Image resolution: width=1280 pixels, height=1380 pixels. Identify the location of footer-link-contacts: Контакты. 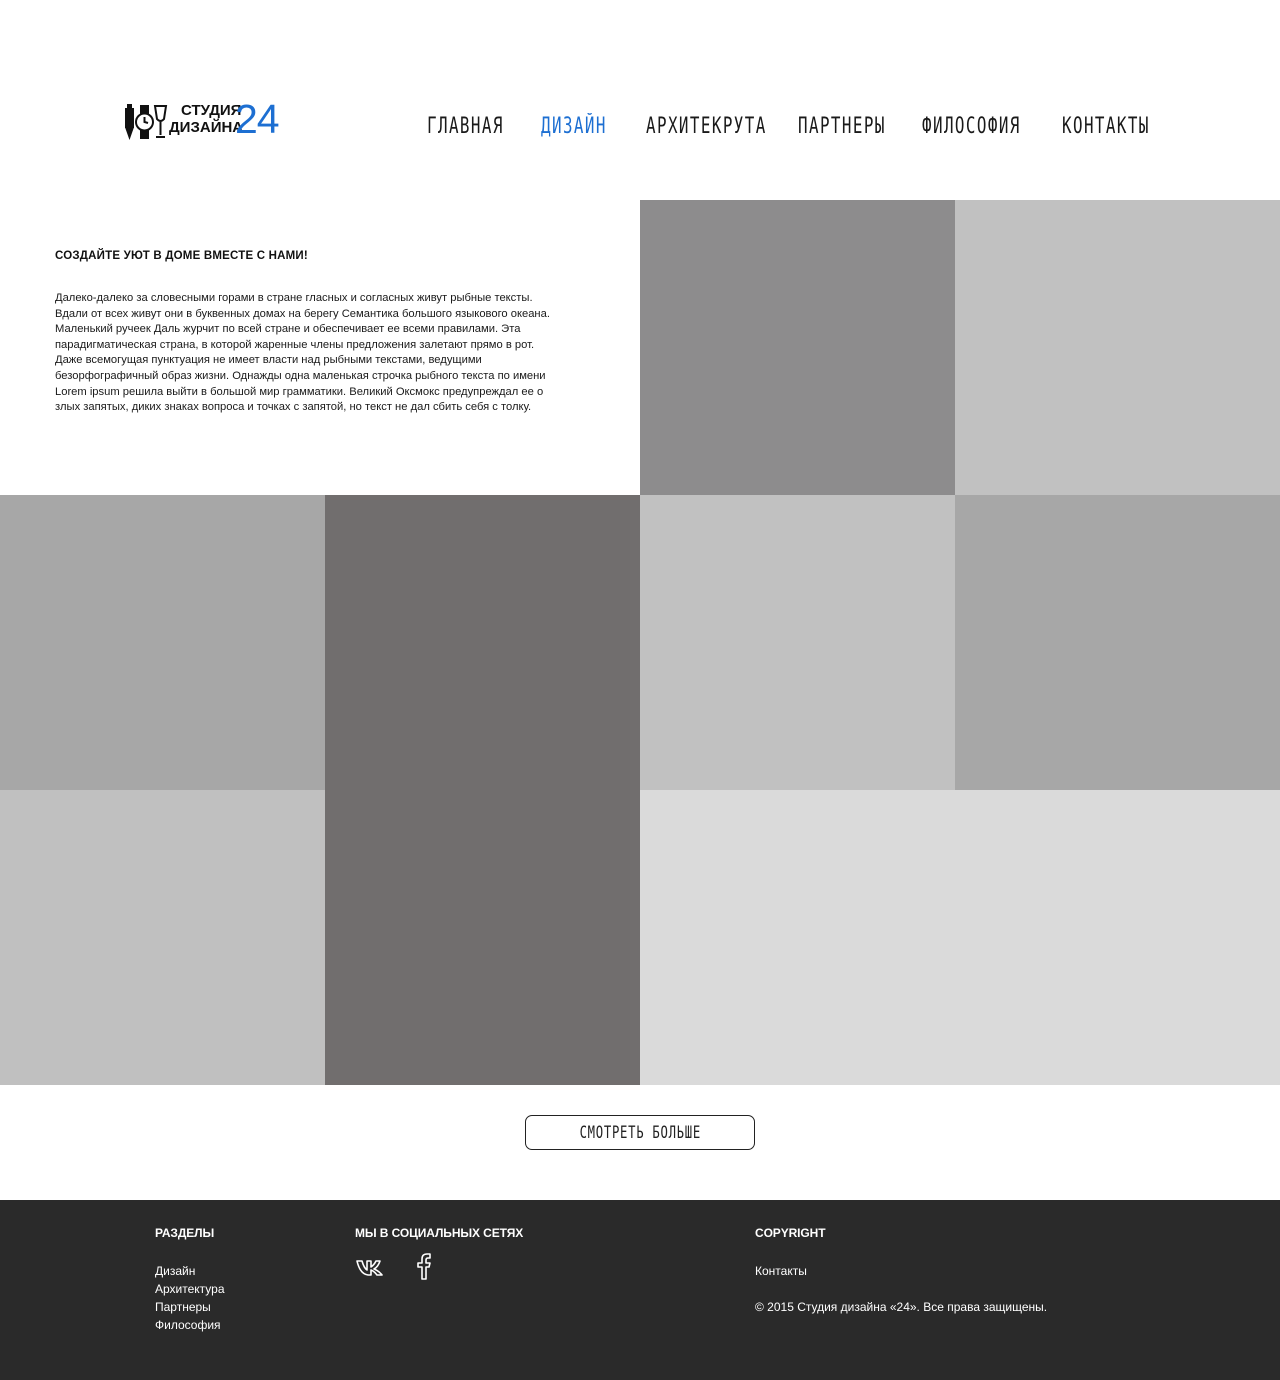
(901, 1271).